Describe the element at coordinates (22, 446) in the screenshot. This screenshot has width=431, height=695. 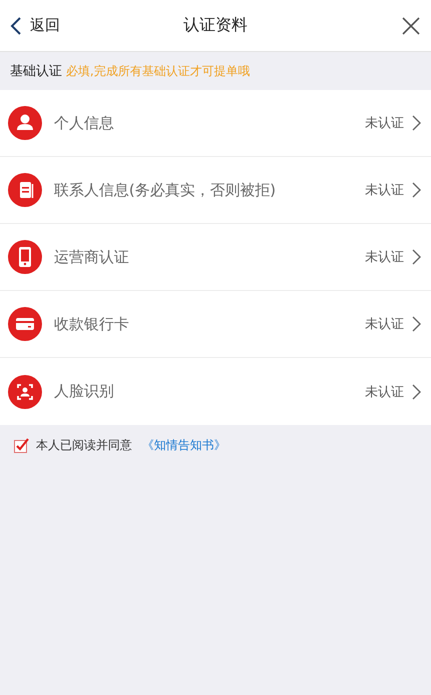
I see `checkbox` at that location.